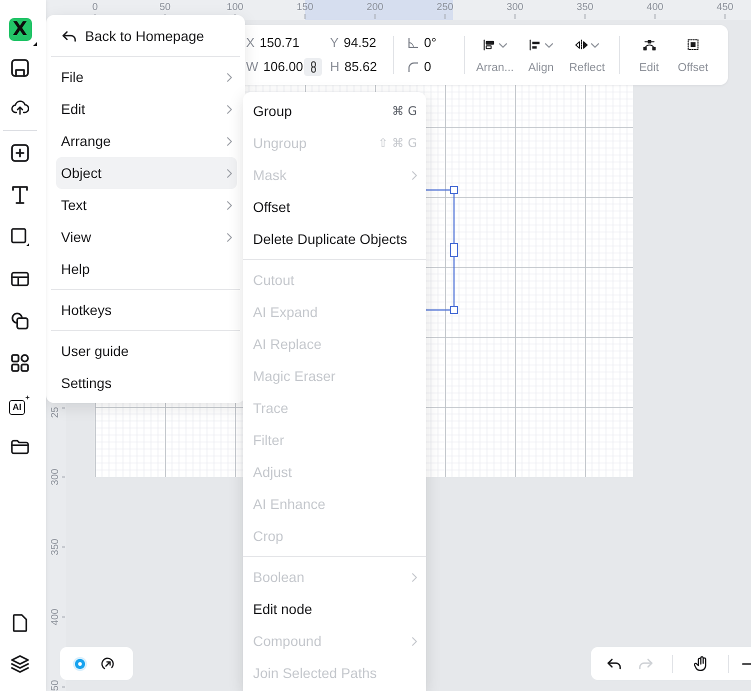 Image resolution: width=751 pixels, height=691 pixels. I want to click on ai-tools-button: AI, so click(17, 407).